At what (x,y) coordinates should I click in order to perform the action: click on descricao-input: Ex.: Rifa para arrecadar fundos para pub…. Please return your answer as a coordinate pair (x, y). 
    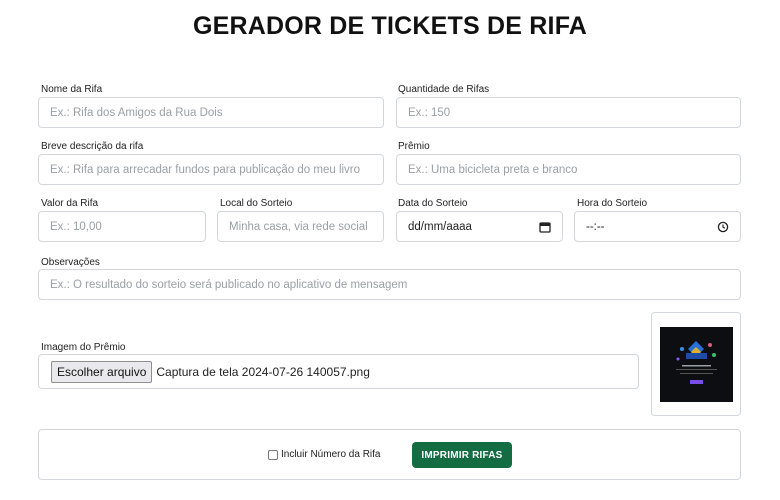
    Looking at the image, I should click on (211, 169).